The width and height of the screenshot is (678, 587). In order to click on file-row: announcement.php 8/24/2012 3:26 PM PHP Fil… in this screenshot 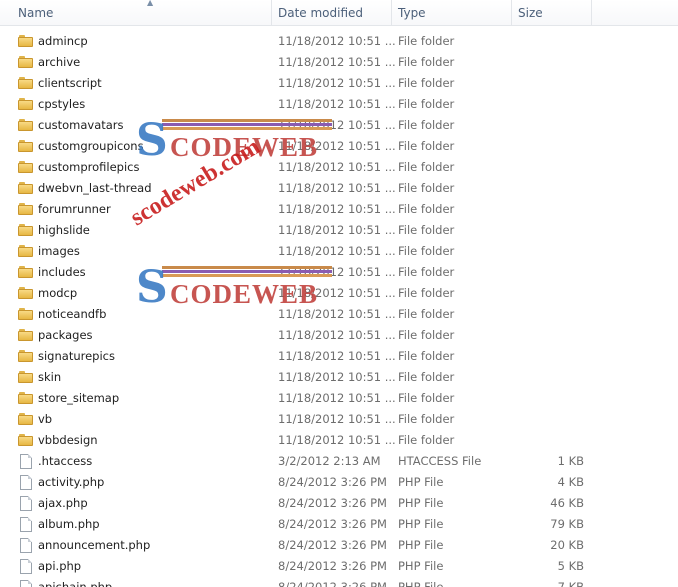, I will do `click(339, 545)`.